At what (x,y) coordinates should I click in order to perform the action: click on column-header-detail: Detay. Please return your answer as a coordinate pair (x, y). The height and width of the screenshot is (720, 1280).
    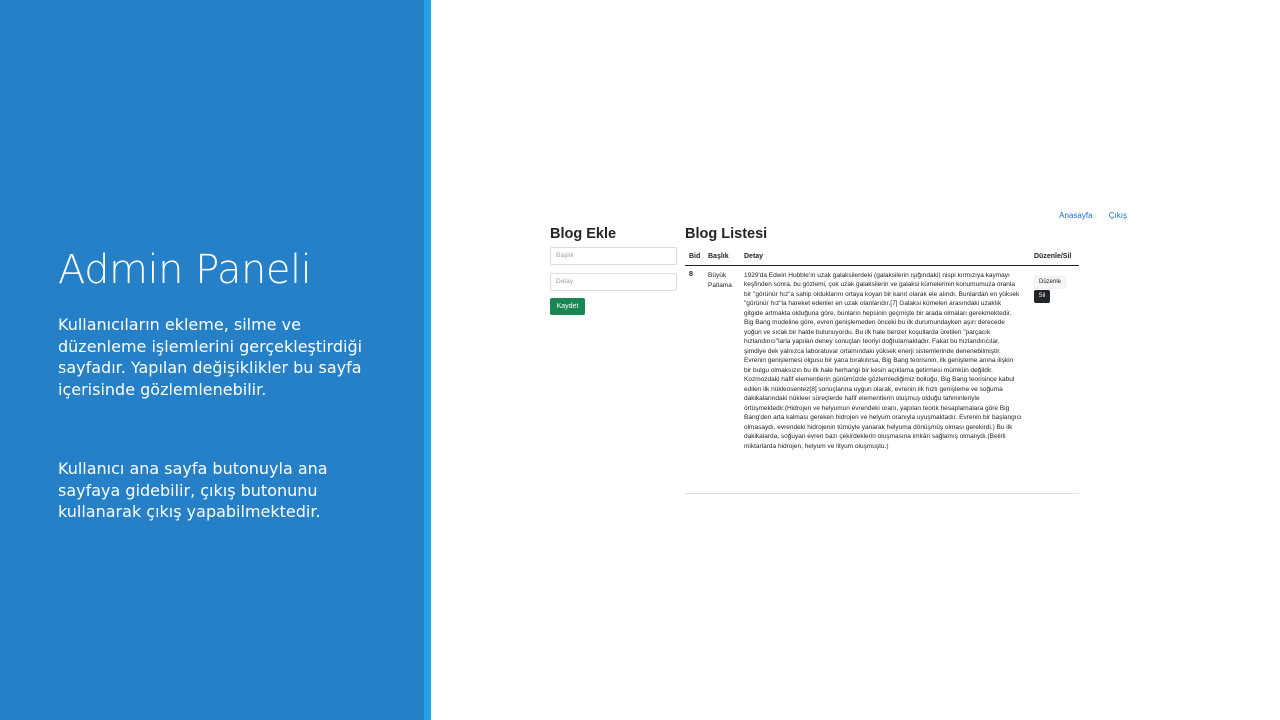
    Looking at the image, I should click on (754, 256).